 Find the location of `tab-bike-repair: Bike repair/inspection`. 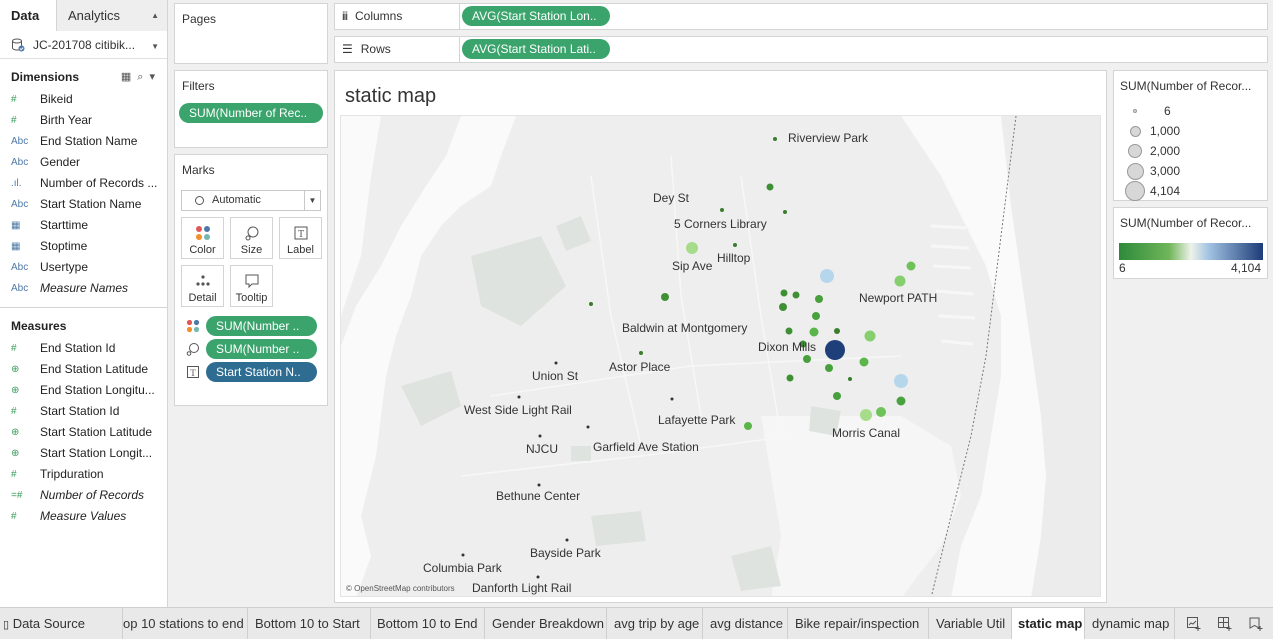

tab-bike-repair: Bike repair/inspection is located at coordinates (858, 623).